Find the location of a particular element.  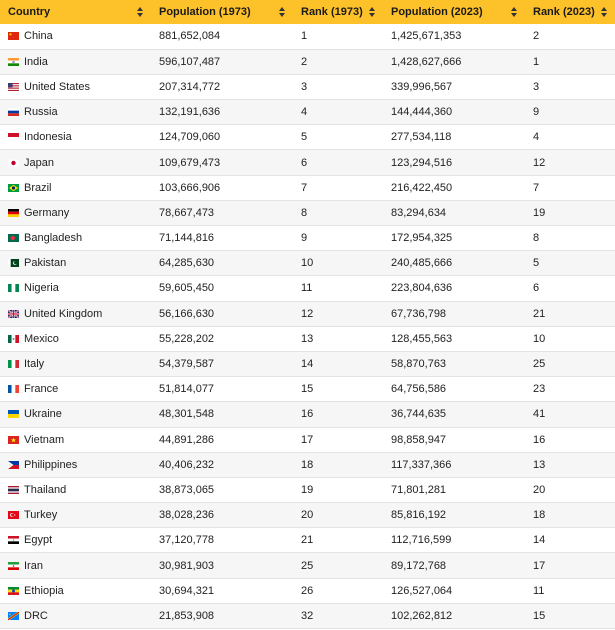

cell-population-2023: 240,485,666 is located at coordinates (454, 263).